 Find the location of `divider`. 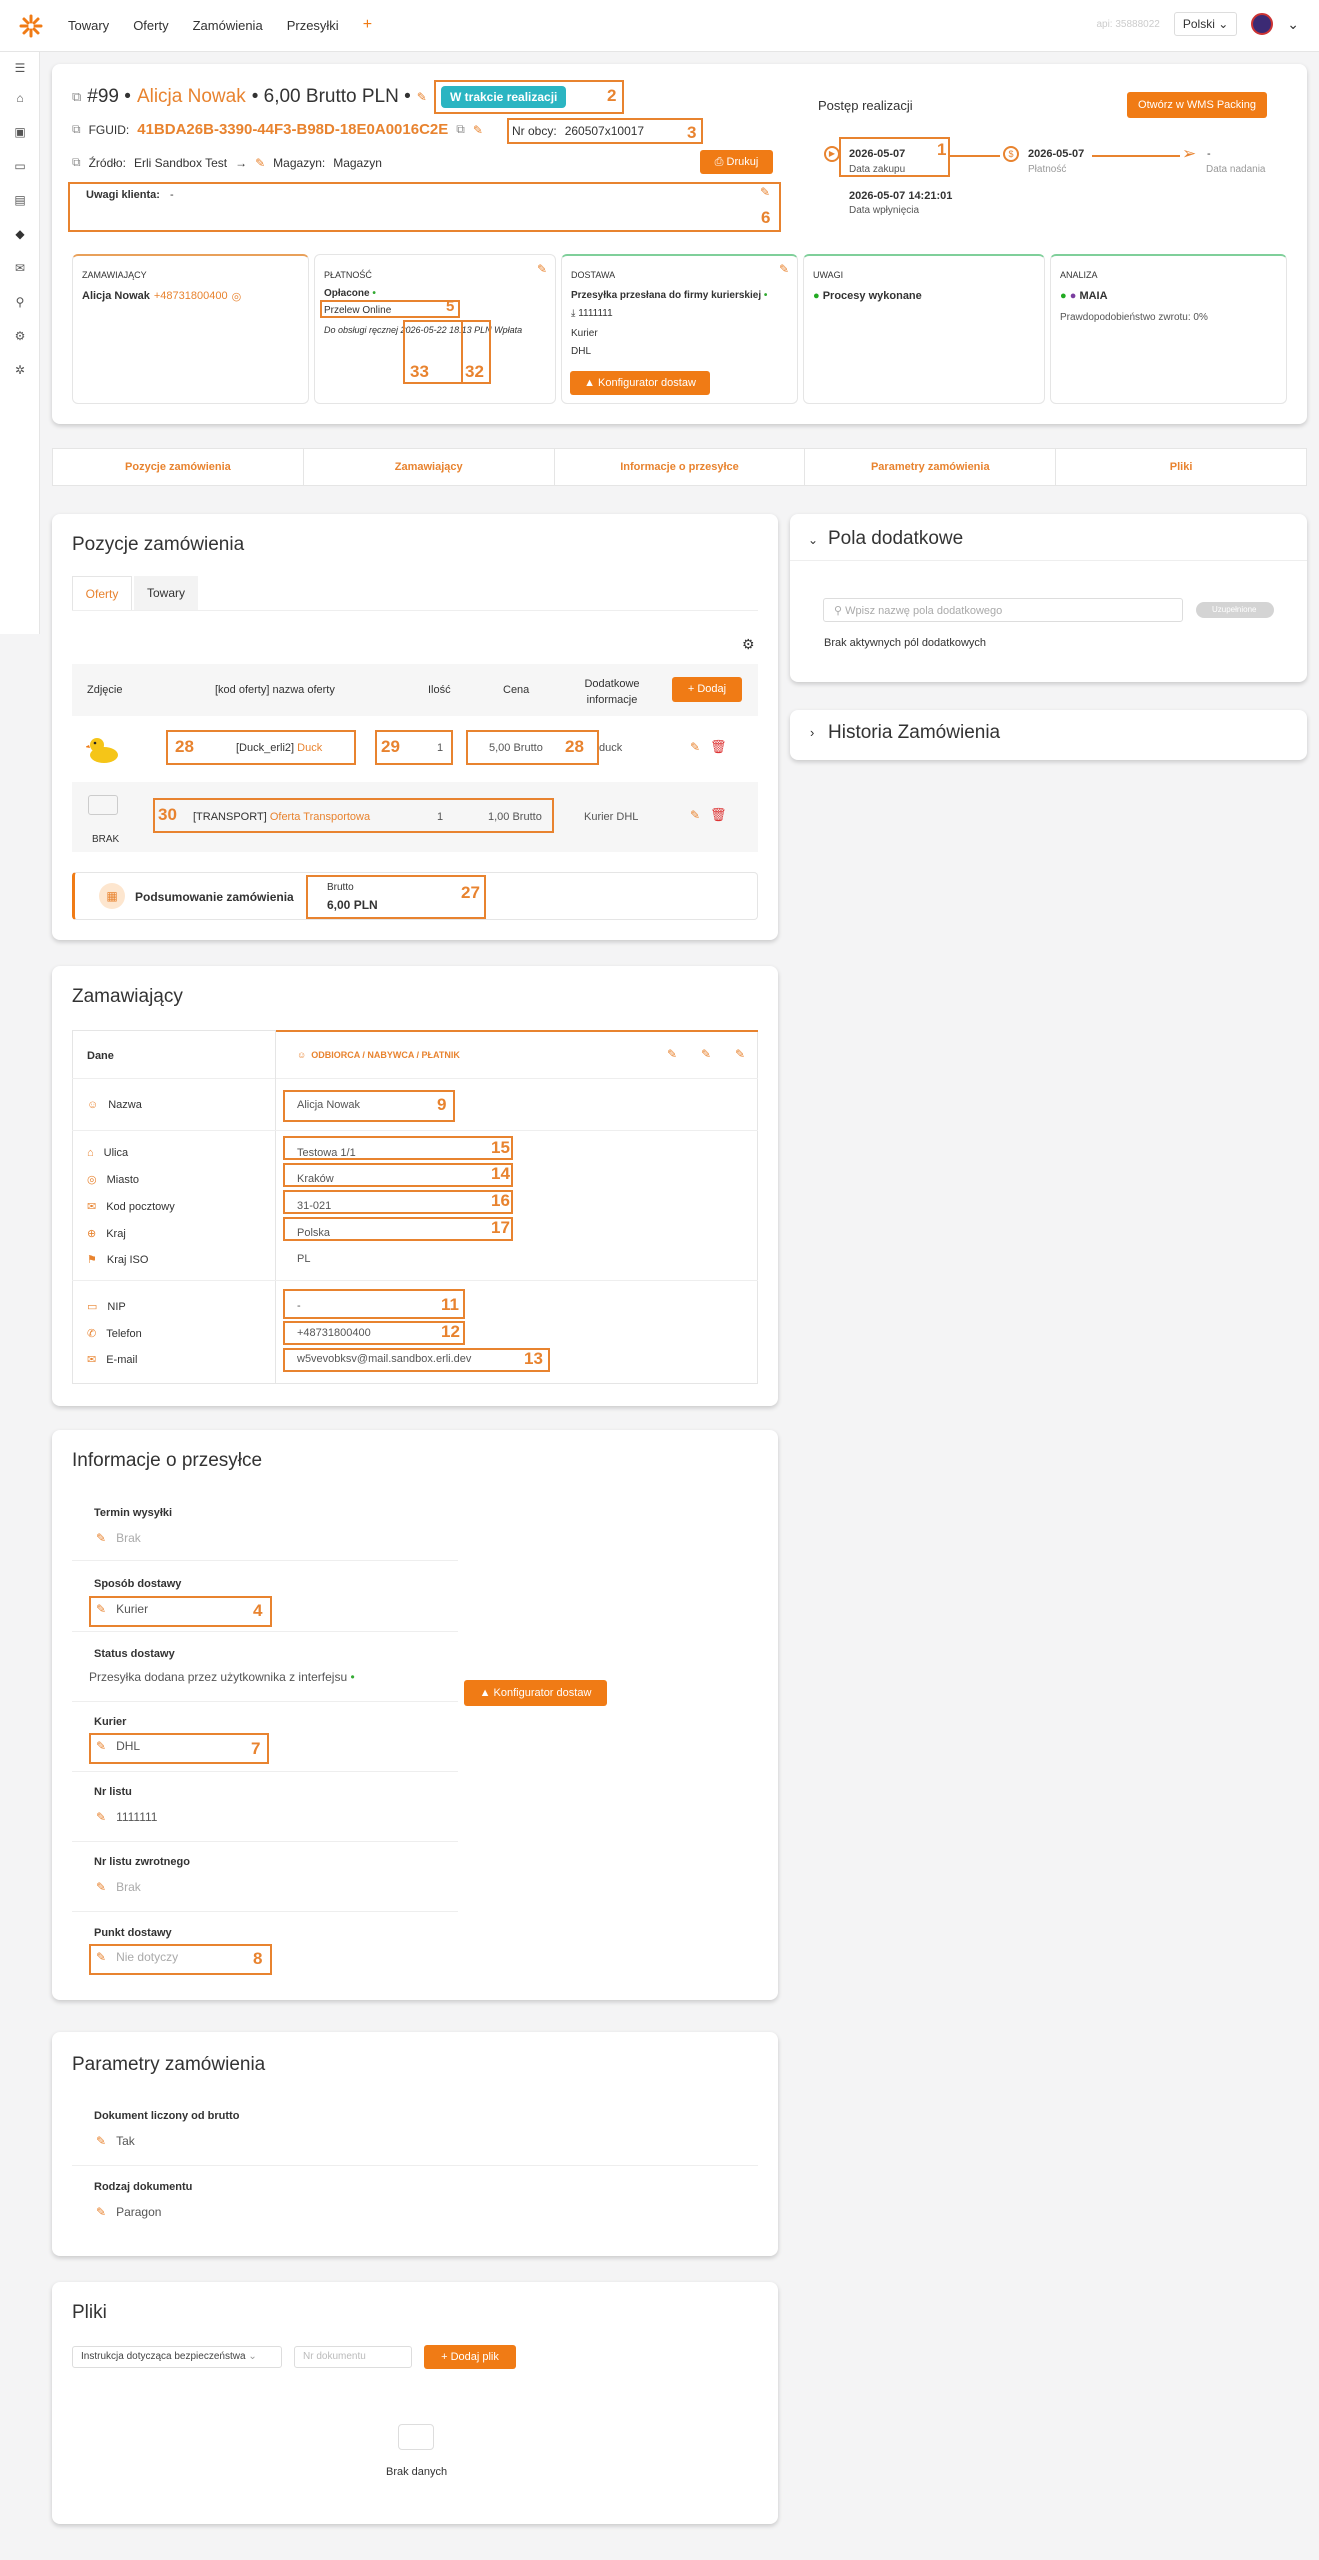

divider is located at coordinates (265, 1701).